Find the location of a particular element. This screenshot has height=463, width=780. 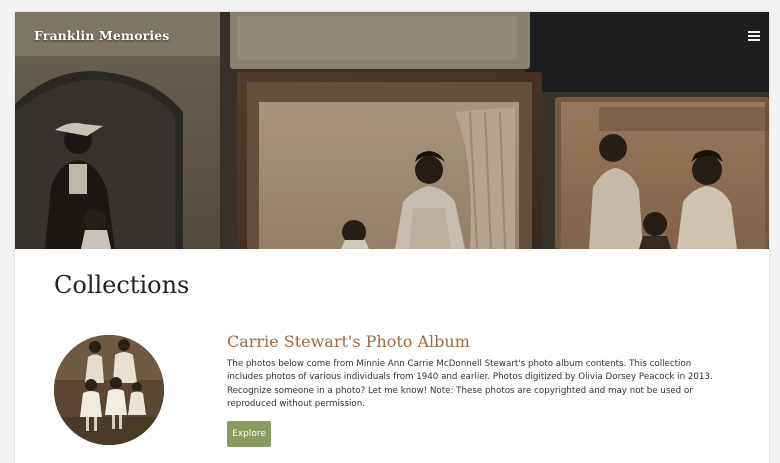

site-brand: Franklin Memories is located at coordinates (101, 35).